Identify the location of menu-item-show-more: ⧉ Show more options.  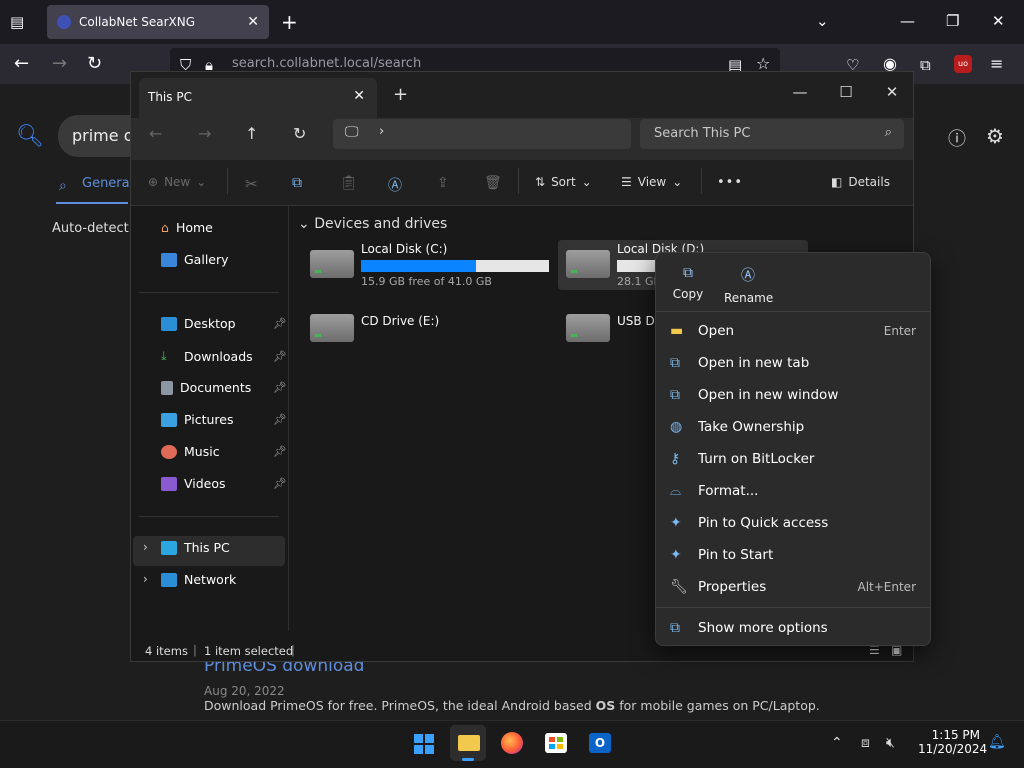
(793, 628).